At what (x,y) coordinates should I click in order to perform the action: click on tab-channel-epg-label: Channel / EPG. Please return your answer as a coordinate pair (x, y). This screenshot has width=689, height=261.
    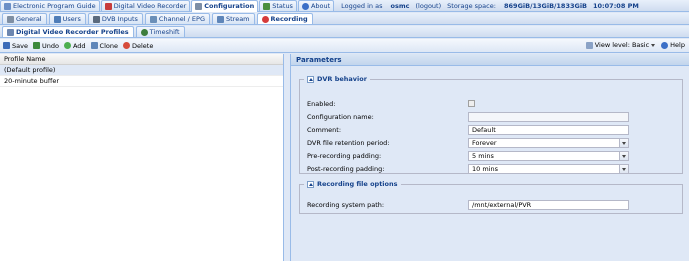
    Looking at the image, I should click on (181, 19).